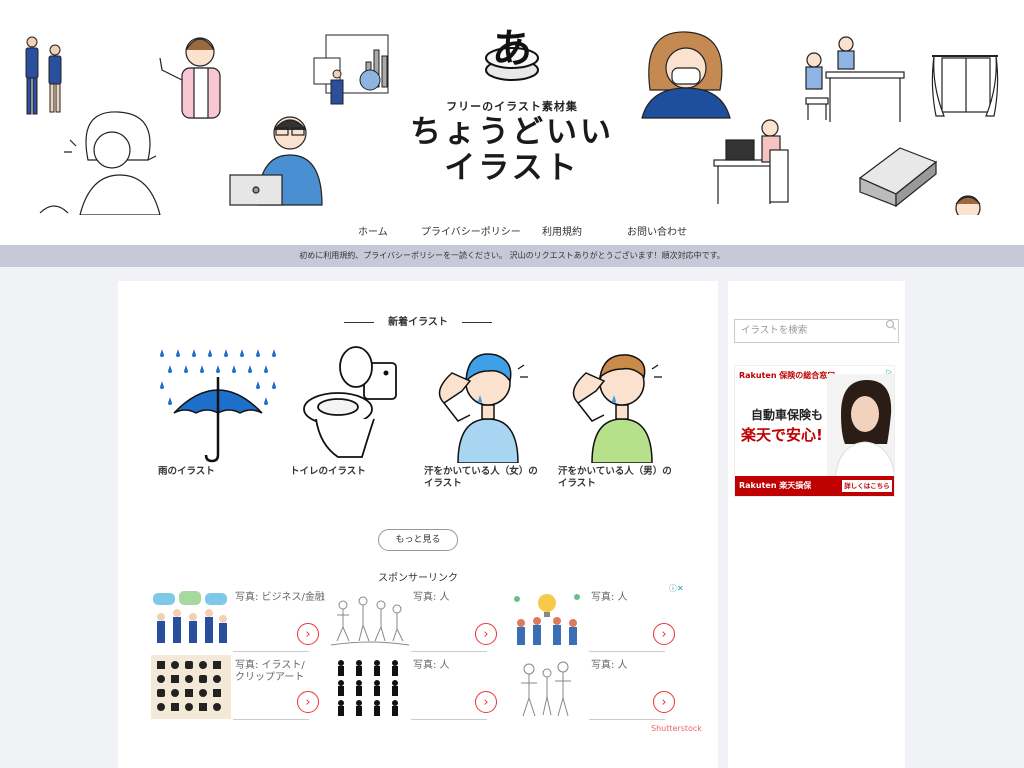 The image size is (1024, 768). I want to click on illust-card: 汗をかいている人（男）の イラスト, so click(621, 416).